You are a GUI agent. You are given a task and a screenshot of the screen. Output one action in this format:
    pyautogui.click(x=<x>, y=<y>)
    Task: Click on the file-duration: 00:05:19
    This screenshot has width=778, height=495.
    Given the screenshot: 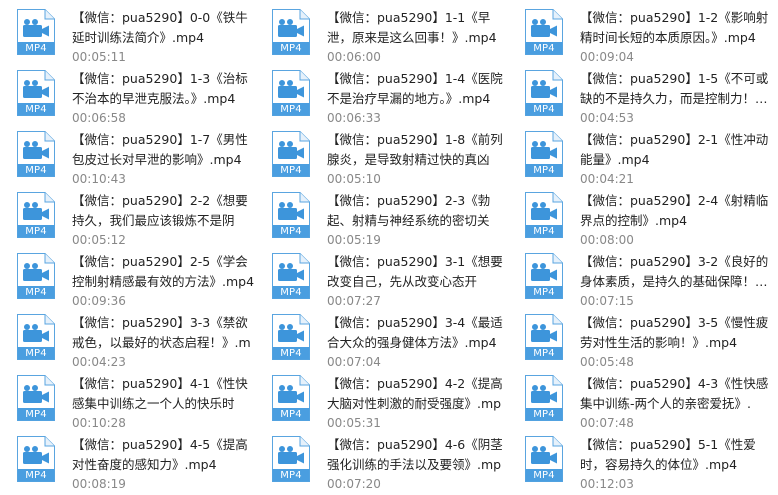 What is the action you would take?
    pyautogui.click(x=354, y=240)
    